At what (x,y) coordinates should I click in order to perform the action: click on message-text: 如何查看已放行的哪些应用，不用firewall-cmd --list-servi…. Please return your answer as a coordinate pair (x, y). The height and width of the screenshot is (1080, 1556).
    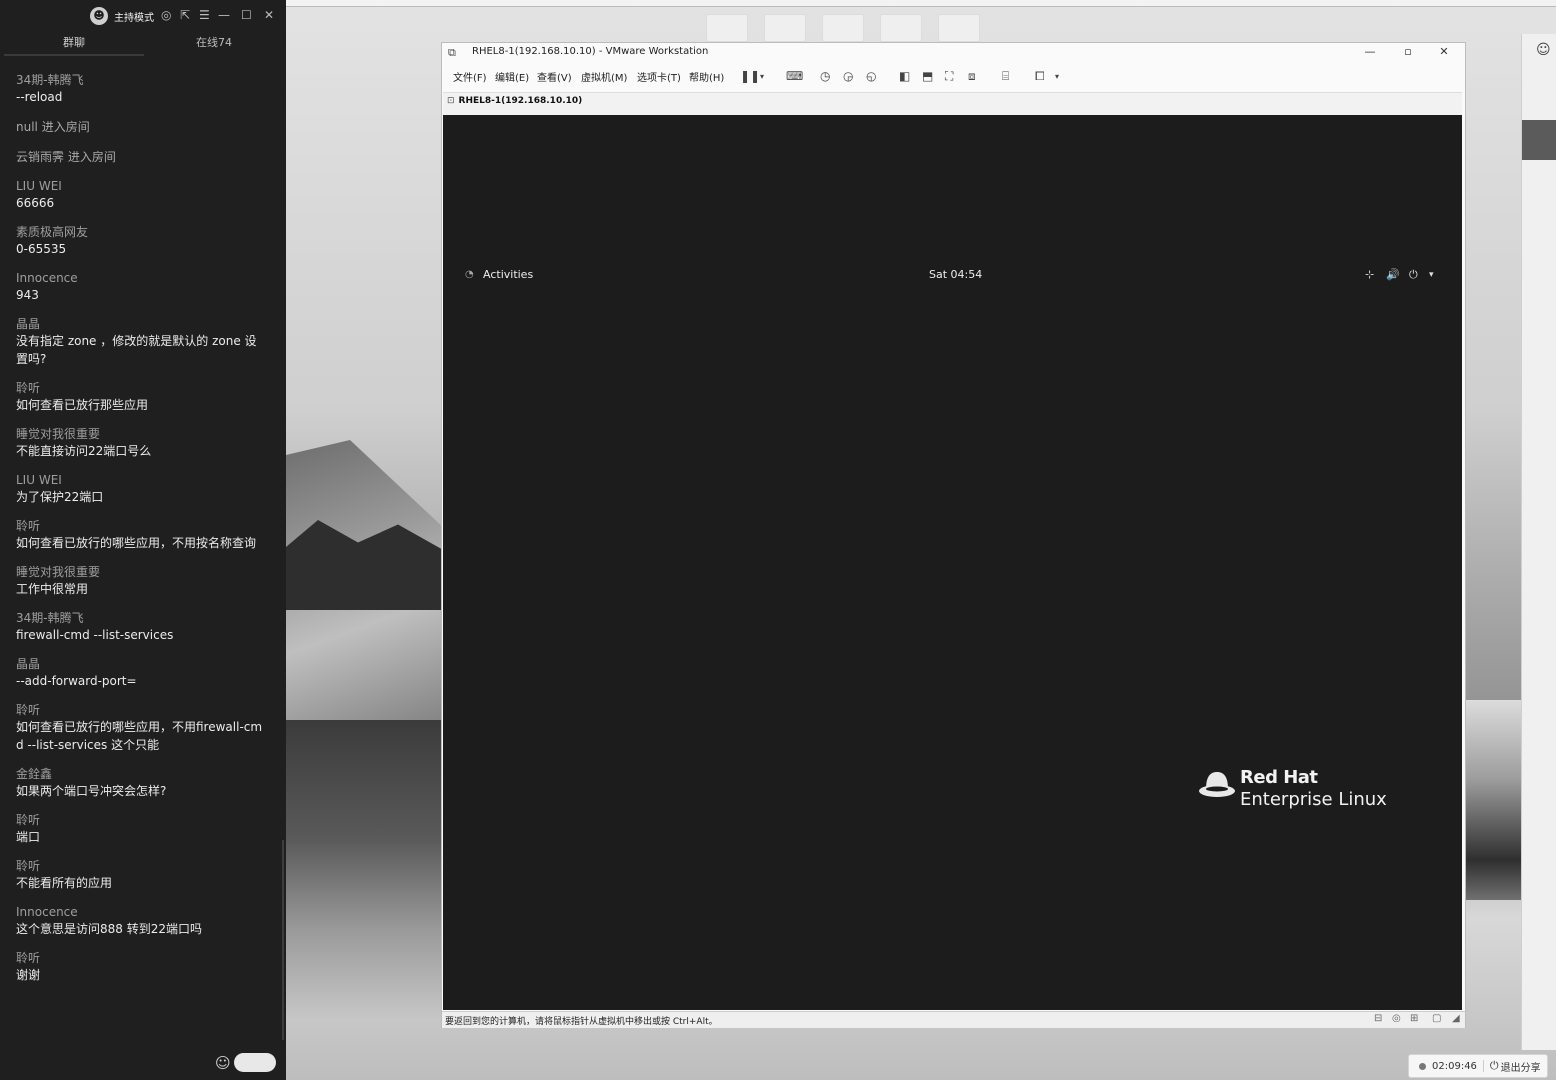
    Looking at the image, I should click on (139, 736).